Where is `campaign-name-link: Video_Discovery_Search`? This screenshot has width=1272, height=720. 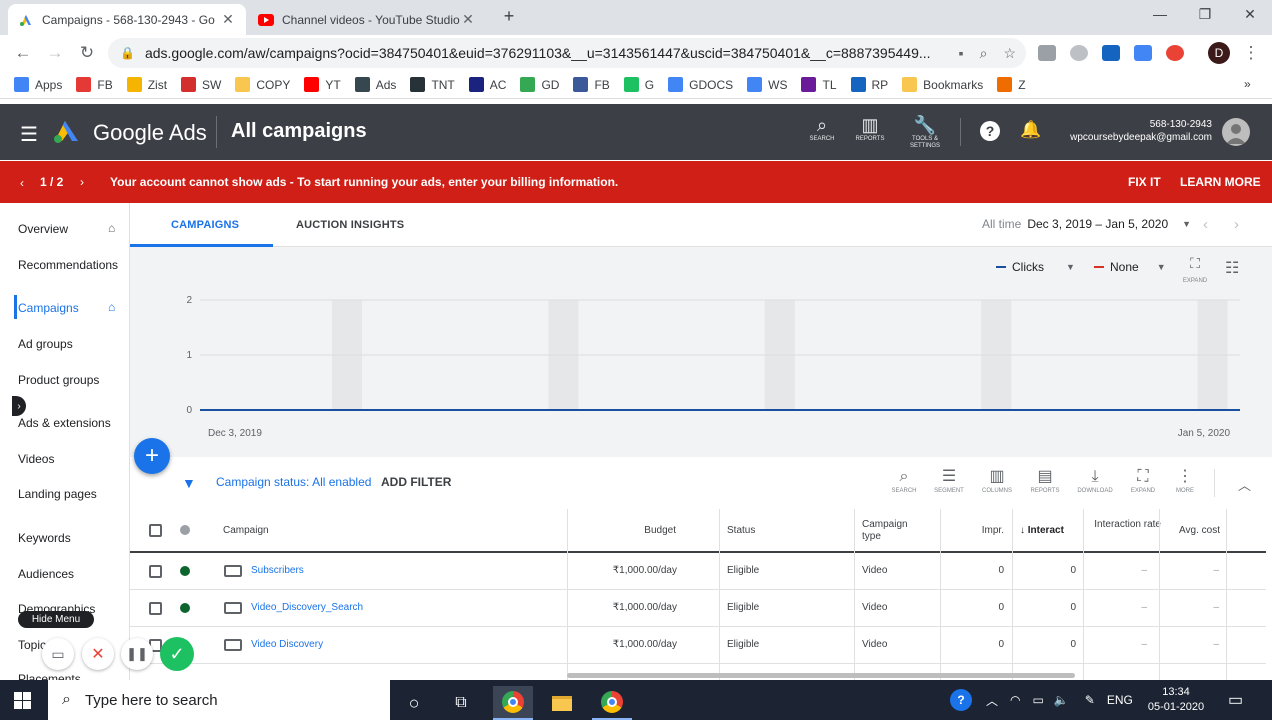
campaign-name-link: Video_Discovery_Search is located at coordinates (307, 607).